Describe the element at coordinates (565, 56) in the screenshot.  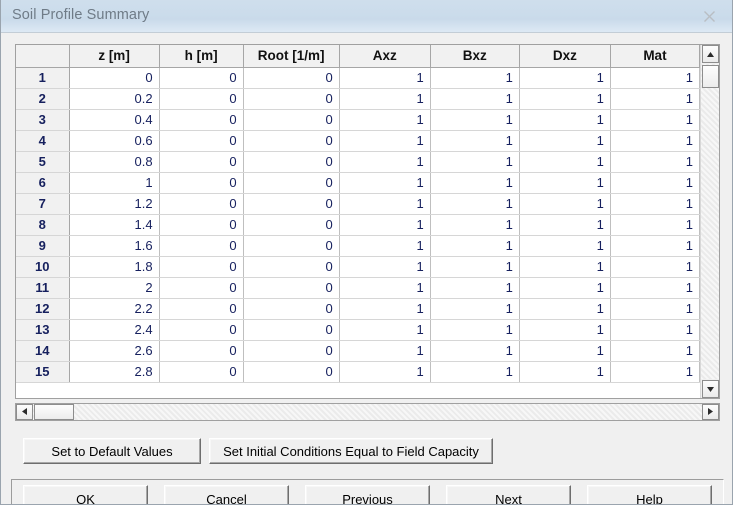
I see `column-header-dxz: Dxz` at that location.